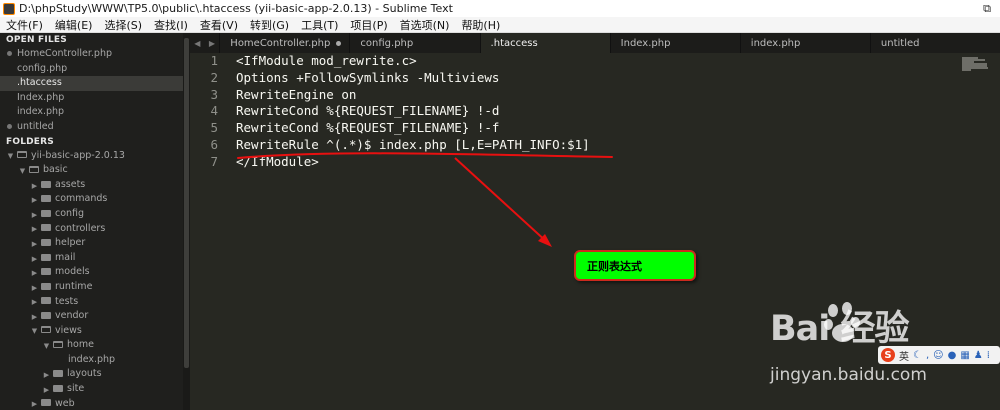 The width and height of the screenshot is (1000, 410). Describe the element at coordinates (91, 156) in the screenshot. I see `tree-item: ▼ yii-basic-app-2.0.13` at that location.